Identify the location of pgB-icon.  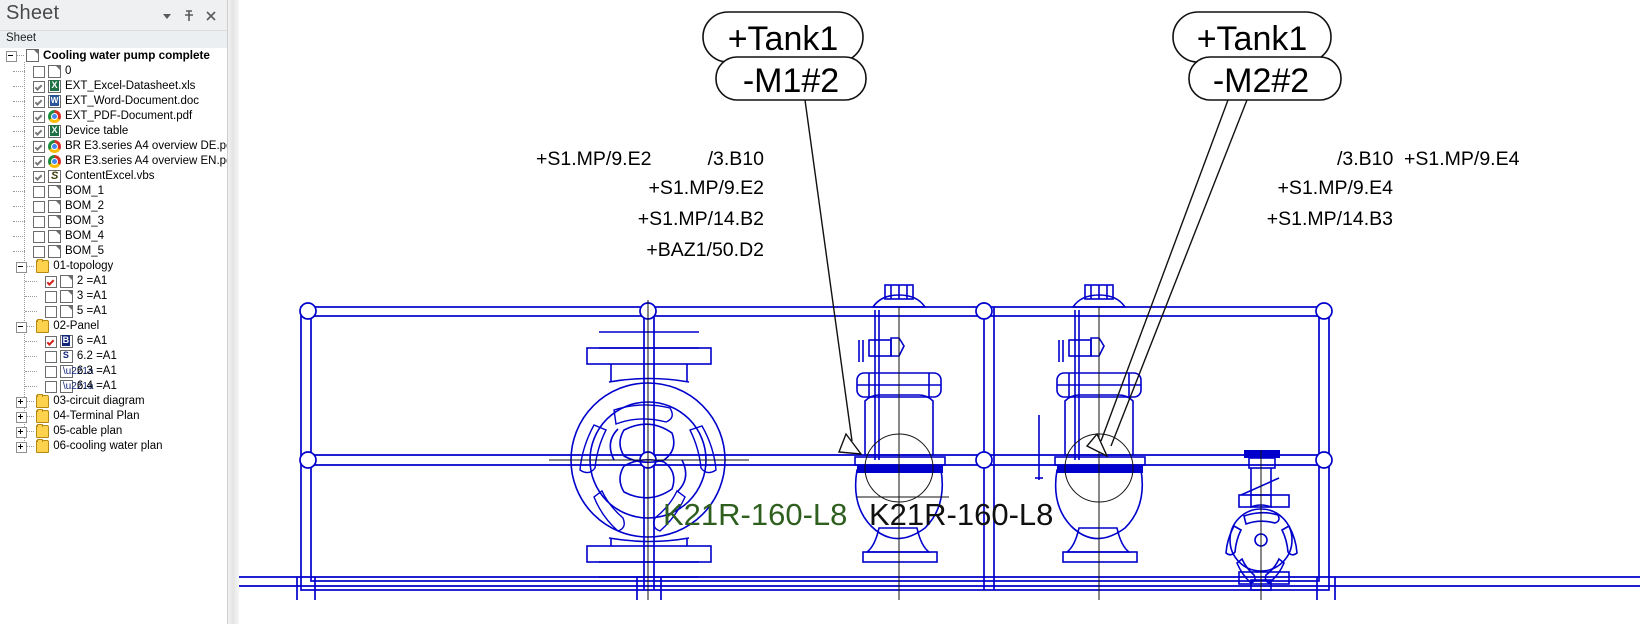
(66, 341).